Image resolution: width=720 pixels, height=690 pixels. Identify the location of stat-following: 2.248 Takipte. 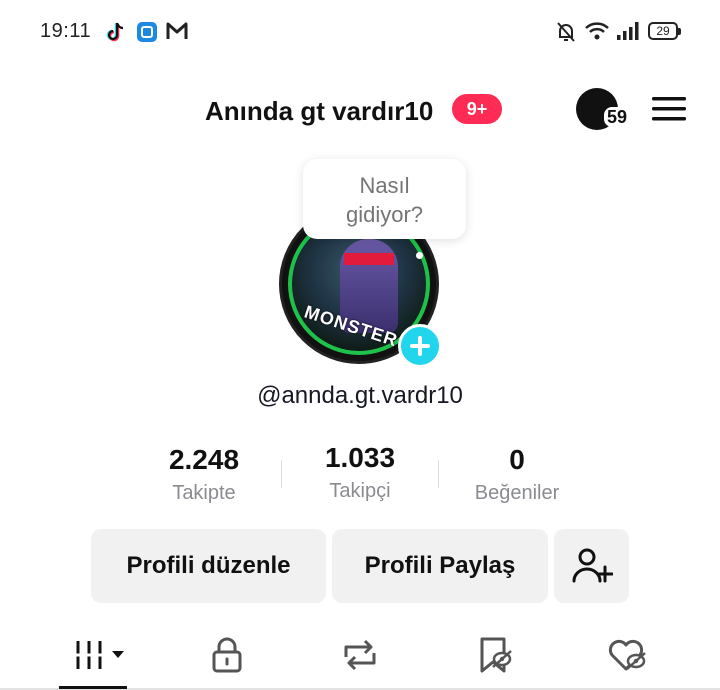
(204, 474).